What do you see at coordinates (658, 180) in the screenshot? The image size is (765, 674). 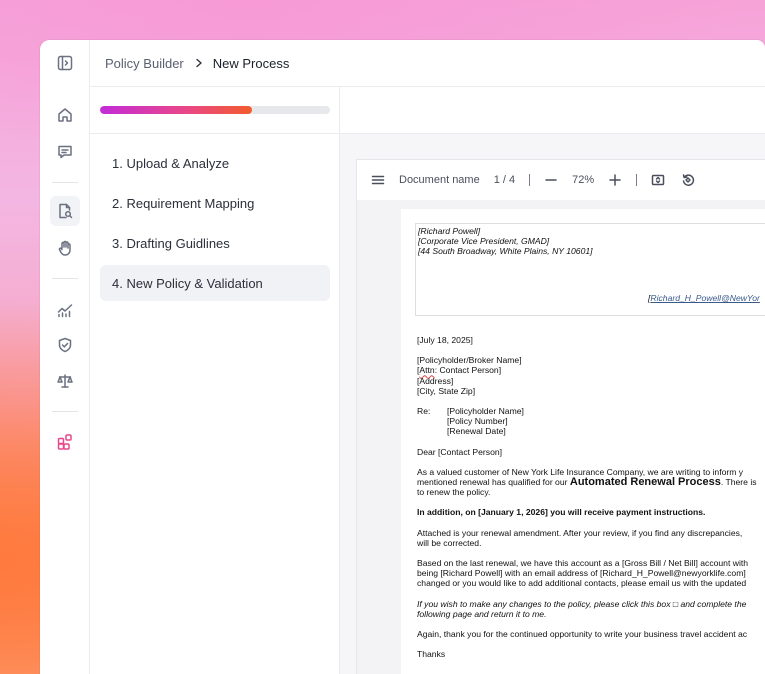 I see `fit-page-icon` at bounding box center [658, 180].